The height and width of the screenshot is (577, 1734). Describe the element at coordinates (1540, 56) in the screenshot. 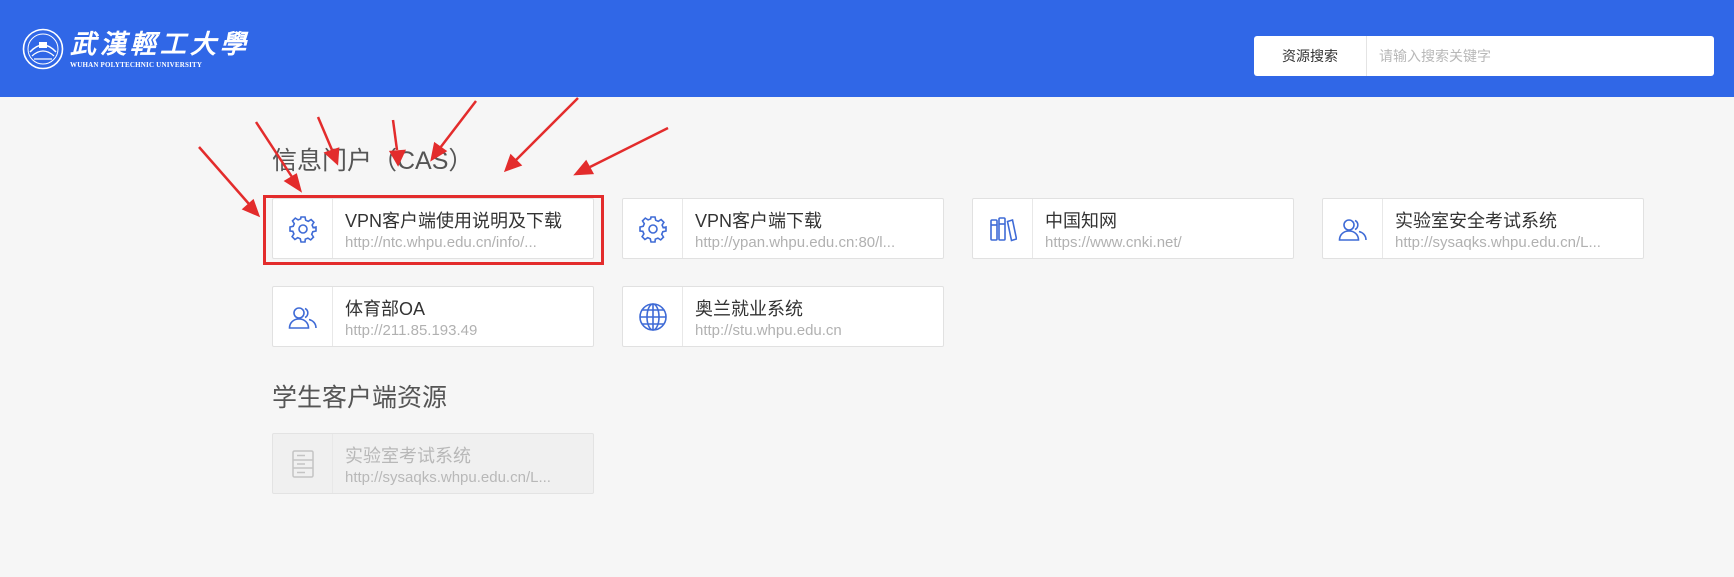

I see `search-input` at that location.